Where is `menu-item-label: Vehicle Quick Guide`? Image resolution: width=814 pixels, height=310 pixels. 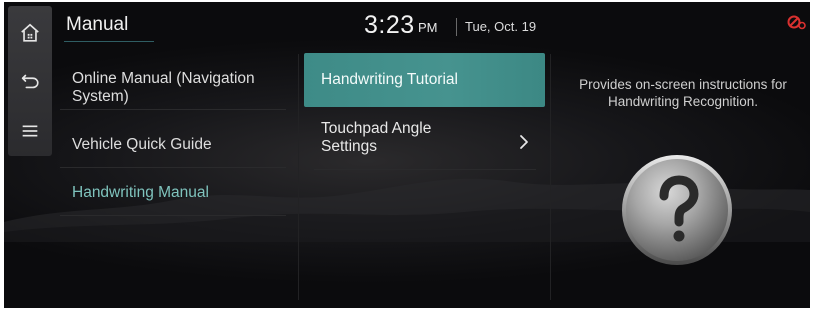 menu-item-label: Vehicle Quick Guide is located at coordinates (142, 144).